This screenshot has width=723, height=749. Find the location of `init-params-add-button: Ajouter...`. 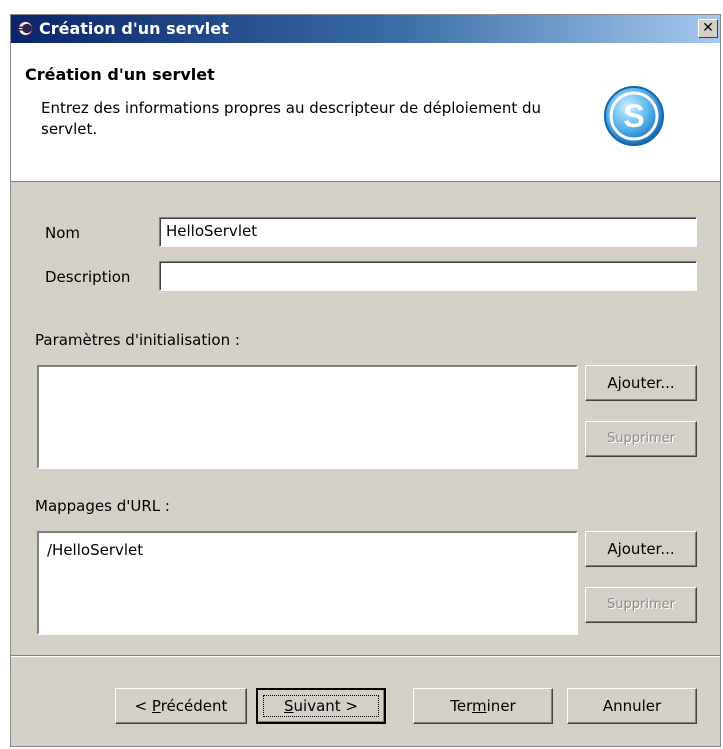

init-params-add-button: Ajouter... is located at coordinates (641, 383).